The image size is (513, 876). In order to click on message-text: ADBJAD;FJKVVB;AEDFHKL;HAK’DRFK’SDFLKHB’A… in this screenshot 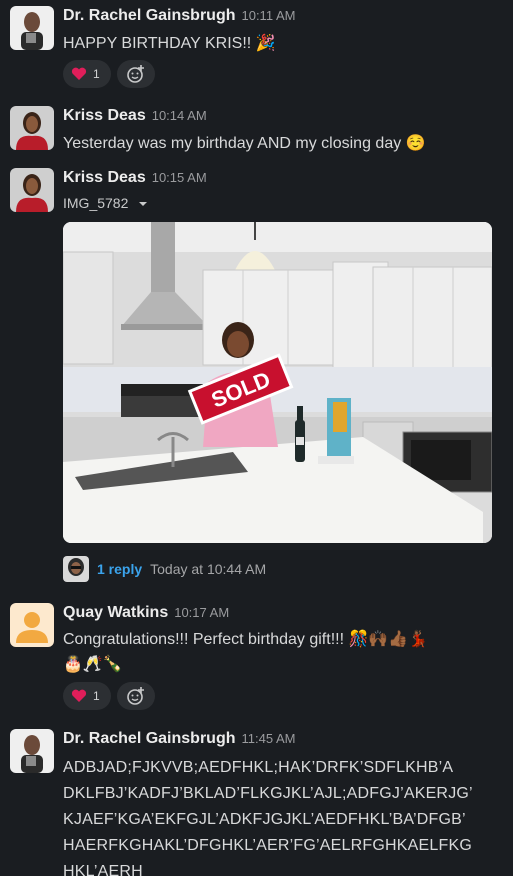, I will do `click(283, 815)`.